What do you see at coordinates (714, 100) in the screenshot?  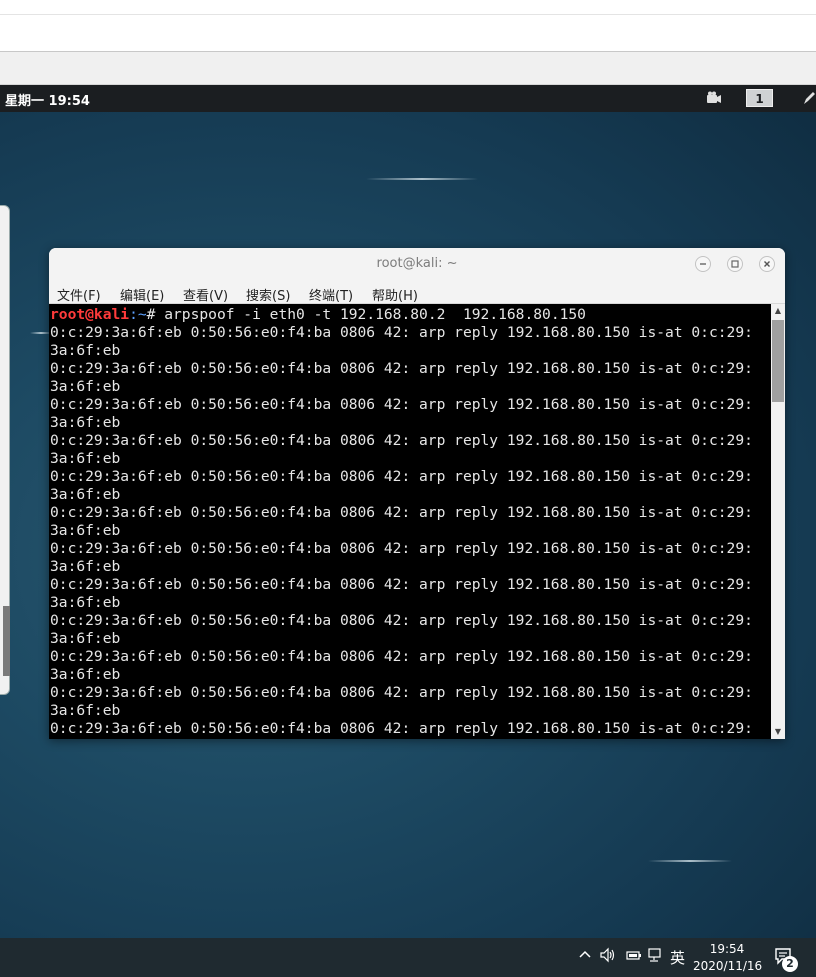 I see `camera-icon` at bounding box center [714, 100].